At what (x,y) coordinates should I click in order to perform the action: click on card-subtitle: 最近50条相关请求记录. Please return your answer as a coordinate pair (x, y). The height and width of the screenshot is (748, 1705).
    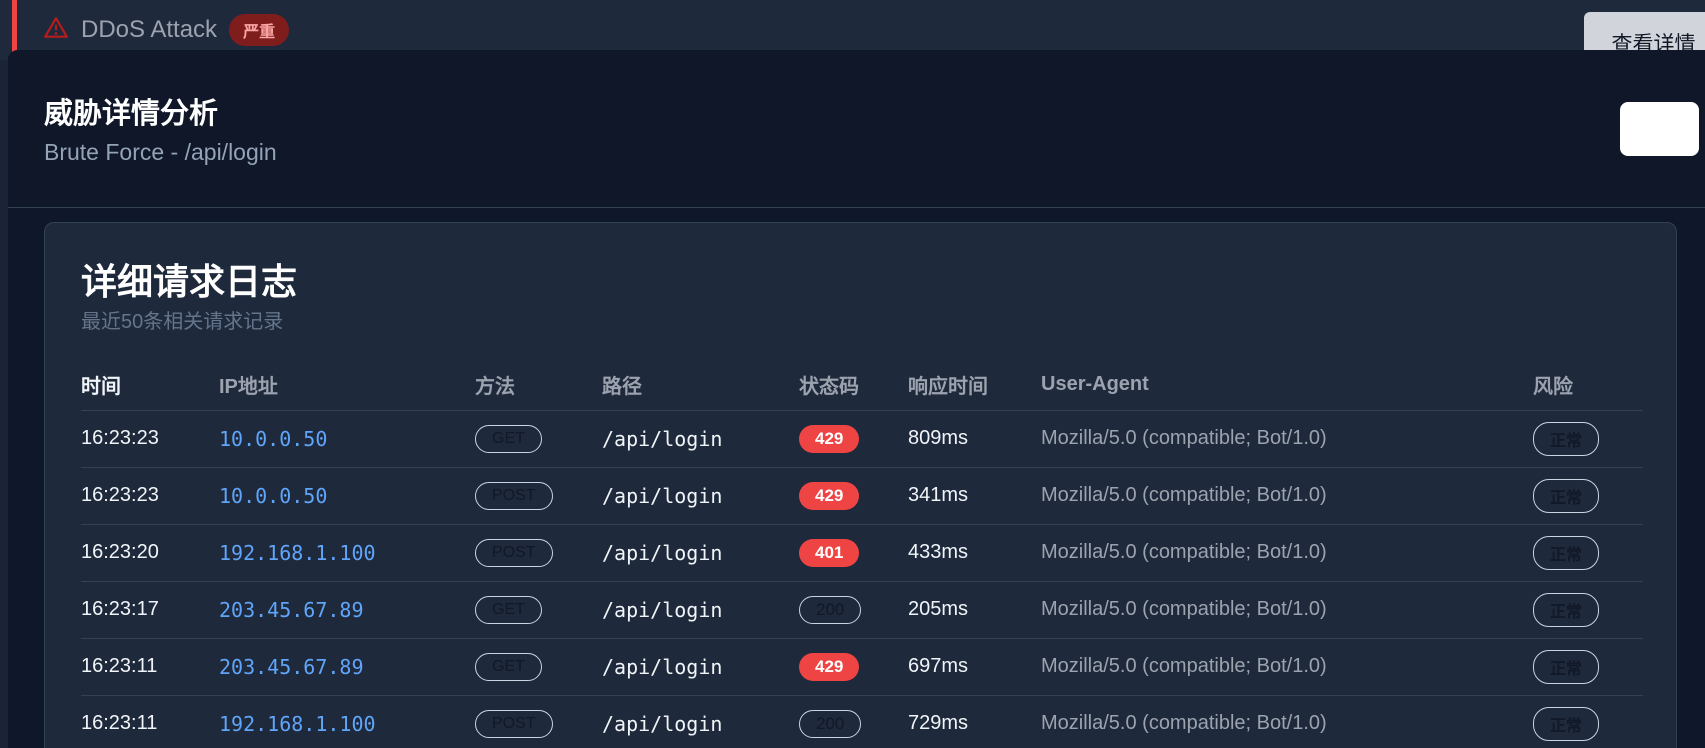
    Looking at the image, I should click on (182, 322).